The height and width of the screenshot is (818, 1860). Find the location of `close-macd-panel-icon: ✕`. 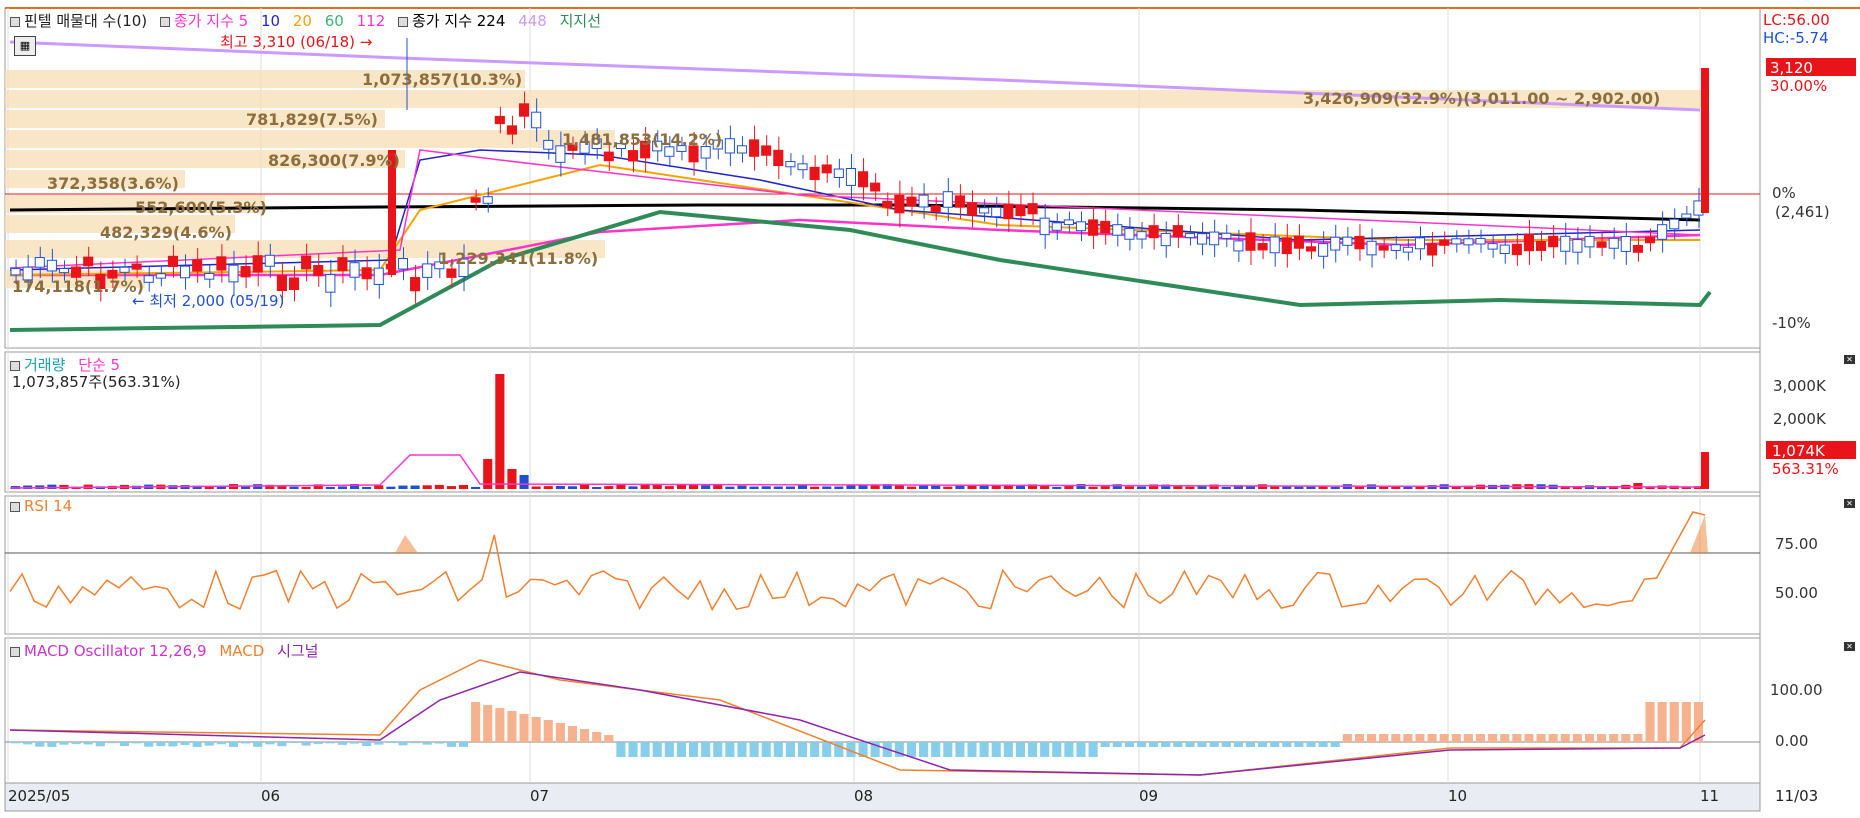

close-macd-panel-icon: ✕ is located at coordinates (1849, 646).